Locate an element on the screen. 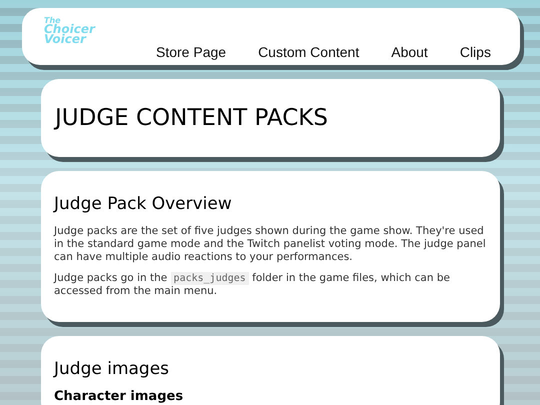 The image size is (540, 405). nav-link: Custom Content is located at coordinates (309, 52).